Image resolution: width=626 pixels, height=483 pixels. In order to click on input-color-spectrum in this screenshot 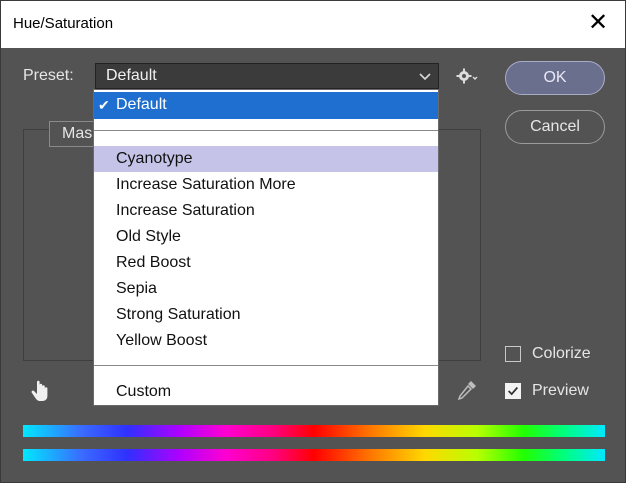, I will do `click(314, 431)`.